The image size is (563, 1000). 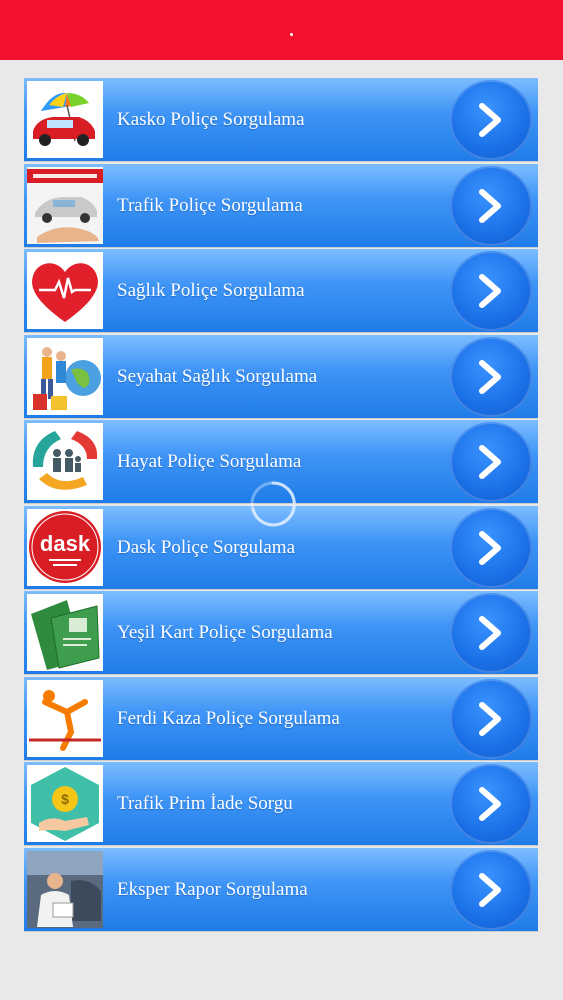 I want to click on list-item-yesil-kart: Yeşil Kart Poliçe Sorgulama, so click(x=281, y=632).